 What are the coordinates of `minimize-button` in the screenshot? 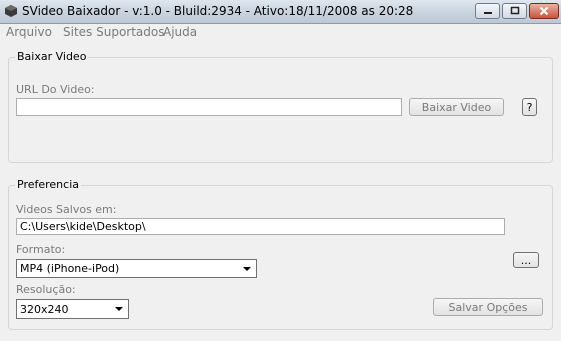 It's located at (487, 11).